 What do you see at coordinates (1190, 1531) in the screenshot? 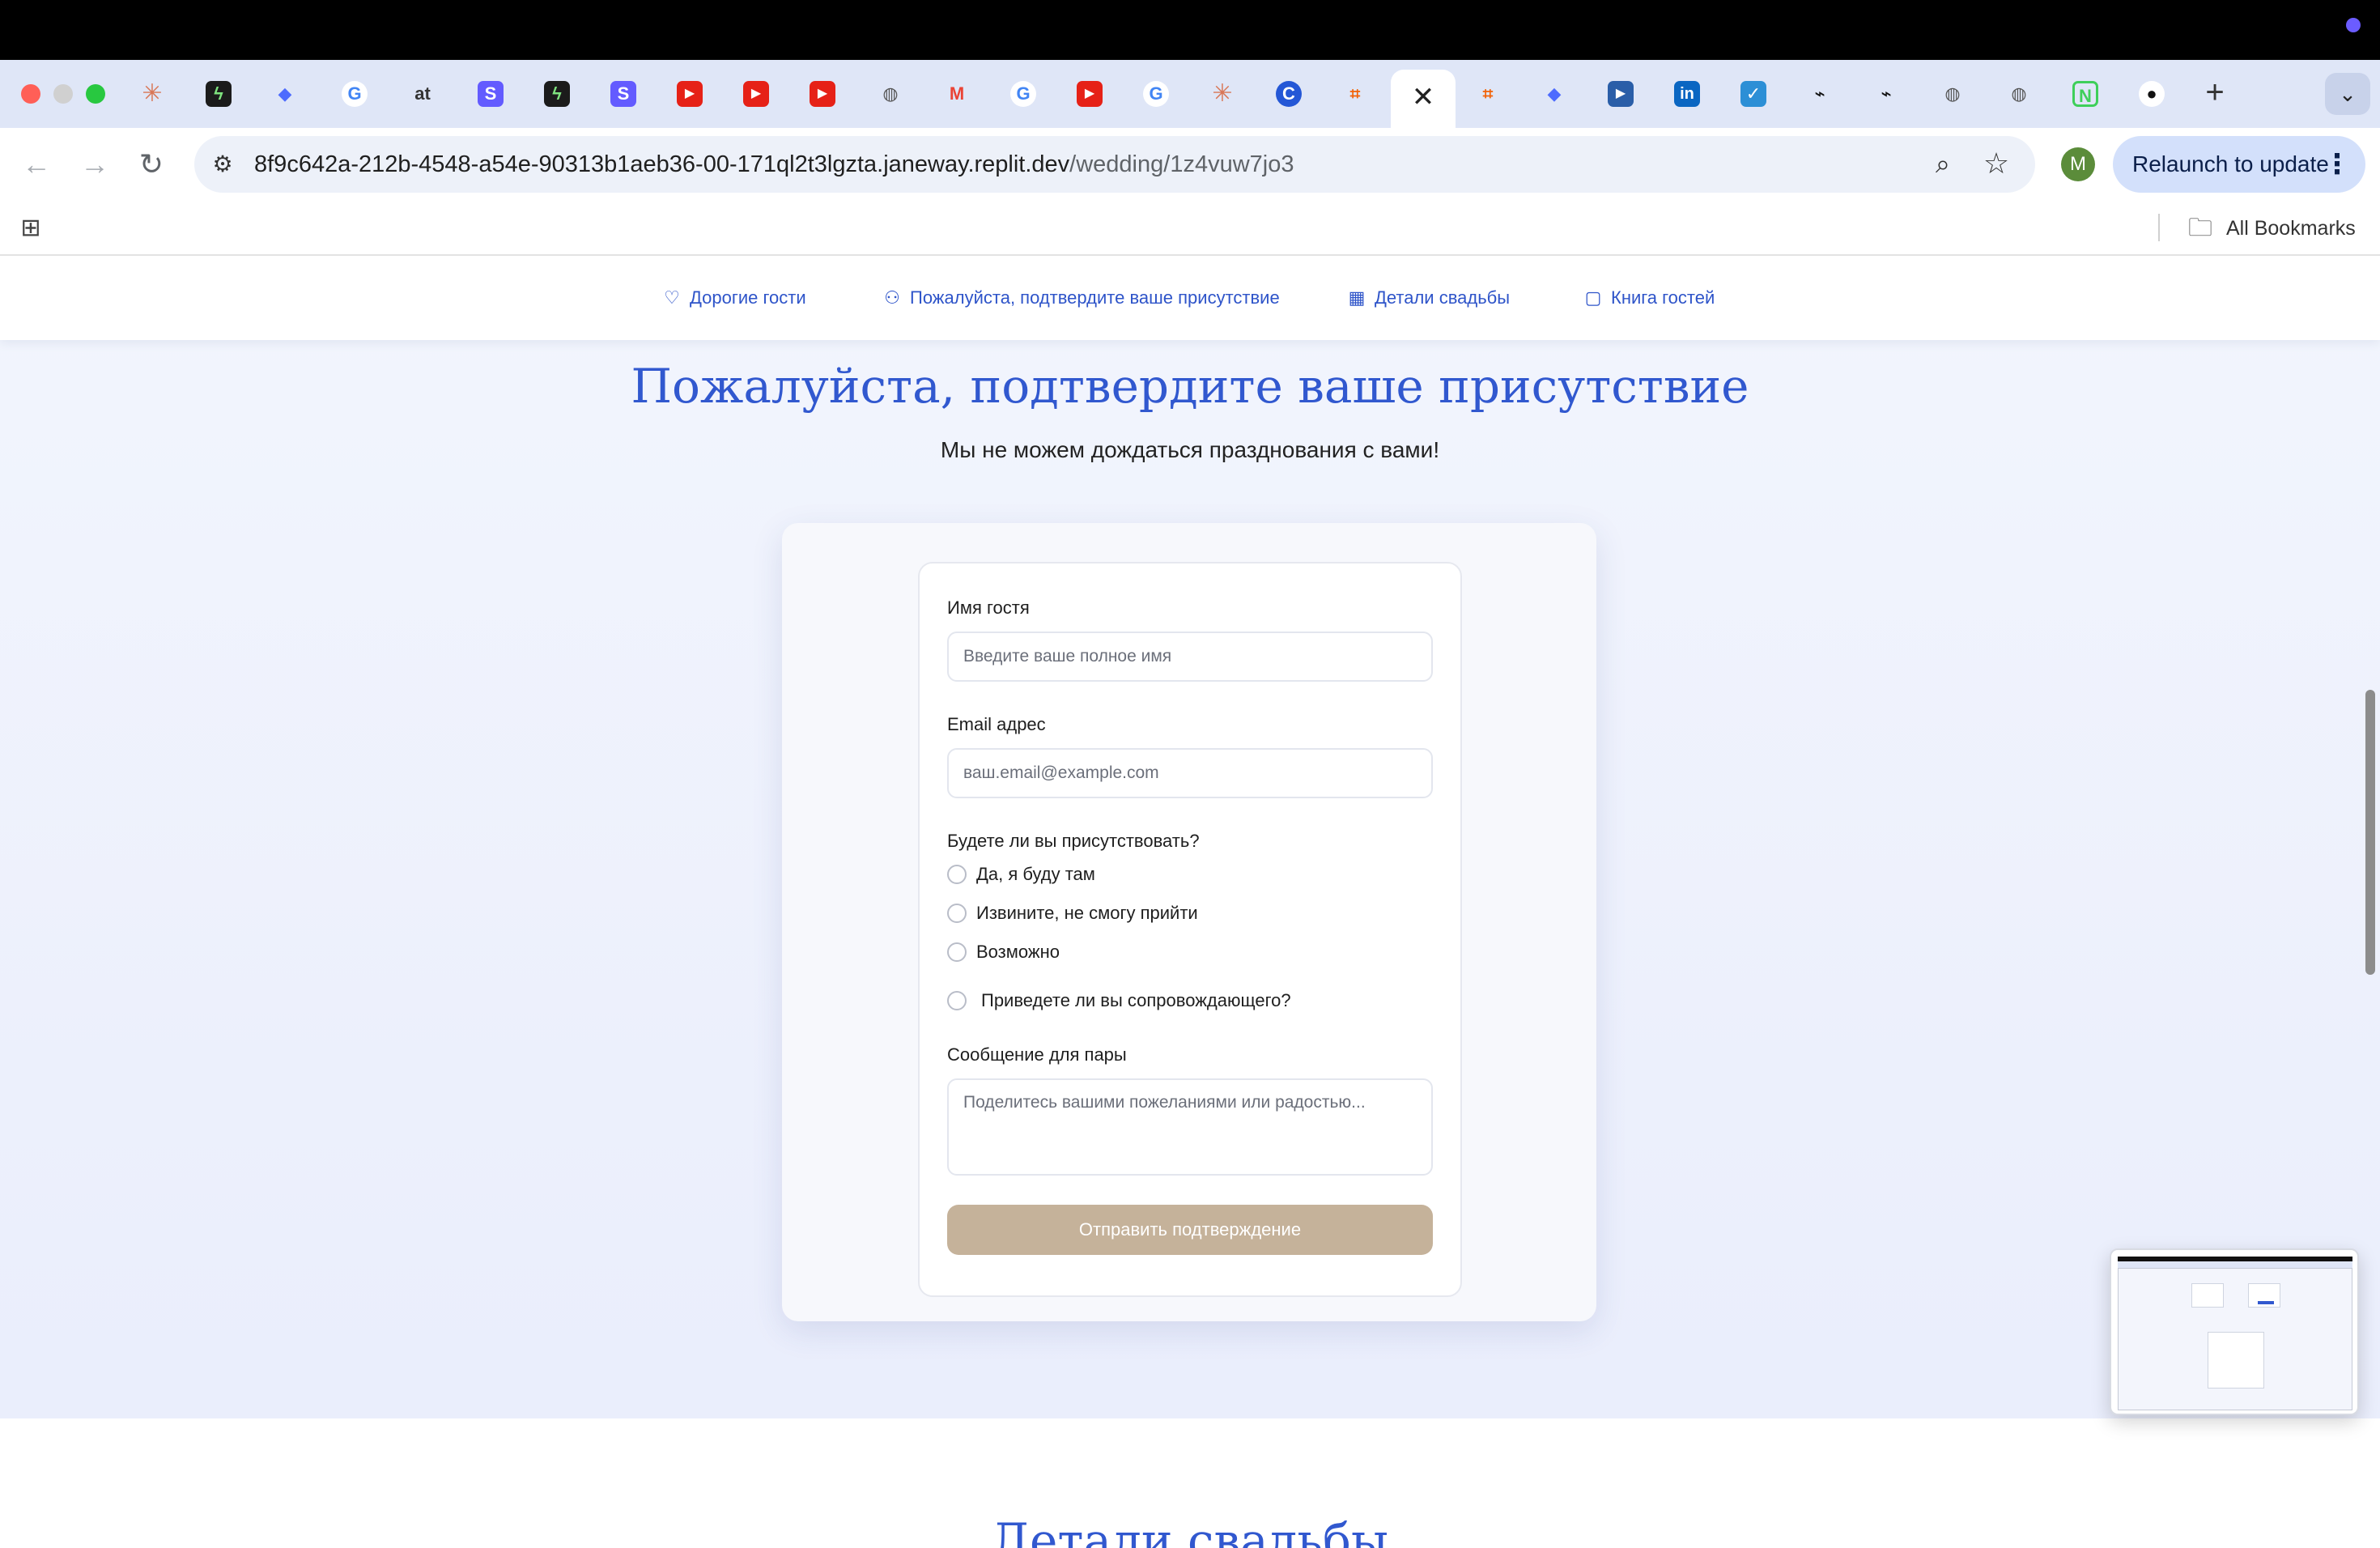
I see `wedding-details-title: Детали свадьбы` at bounding box center [1190, 1531].